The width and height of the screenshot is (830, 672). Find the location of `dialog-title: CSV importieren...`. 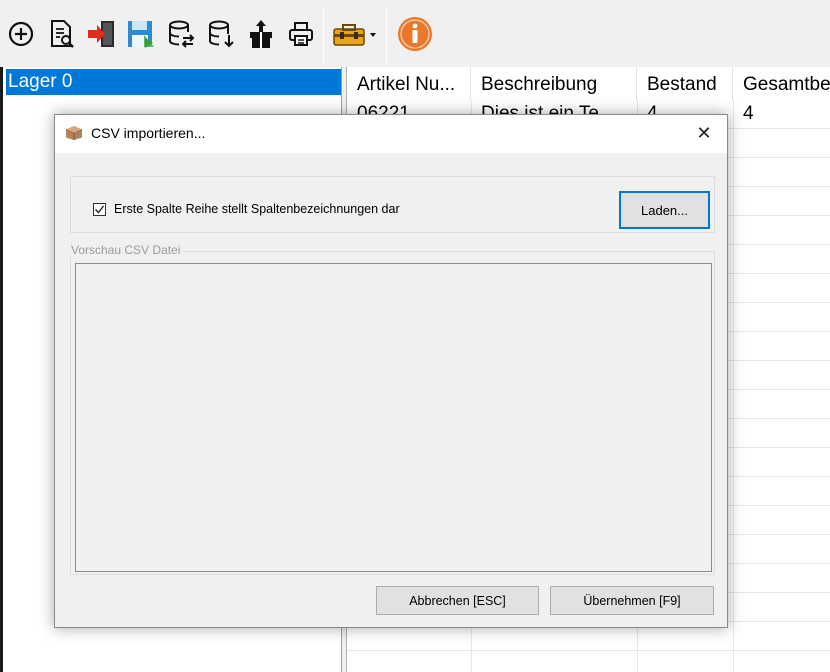

dialog-title: CSV importieren... is located at coordinates (148, 133).